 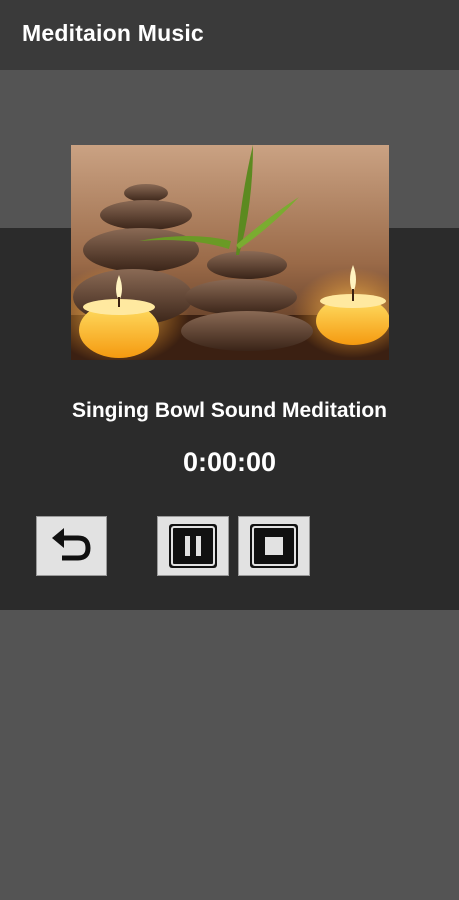 I want to click on replay-arrow-icon, so click(x=71, y=544).